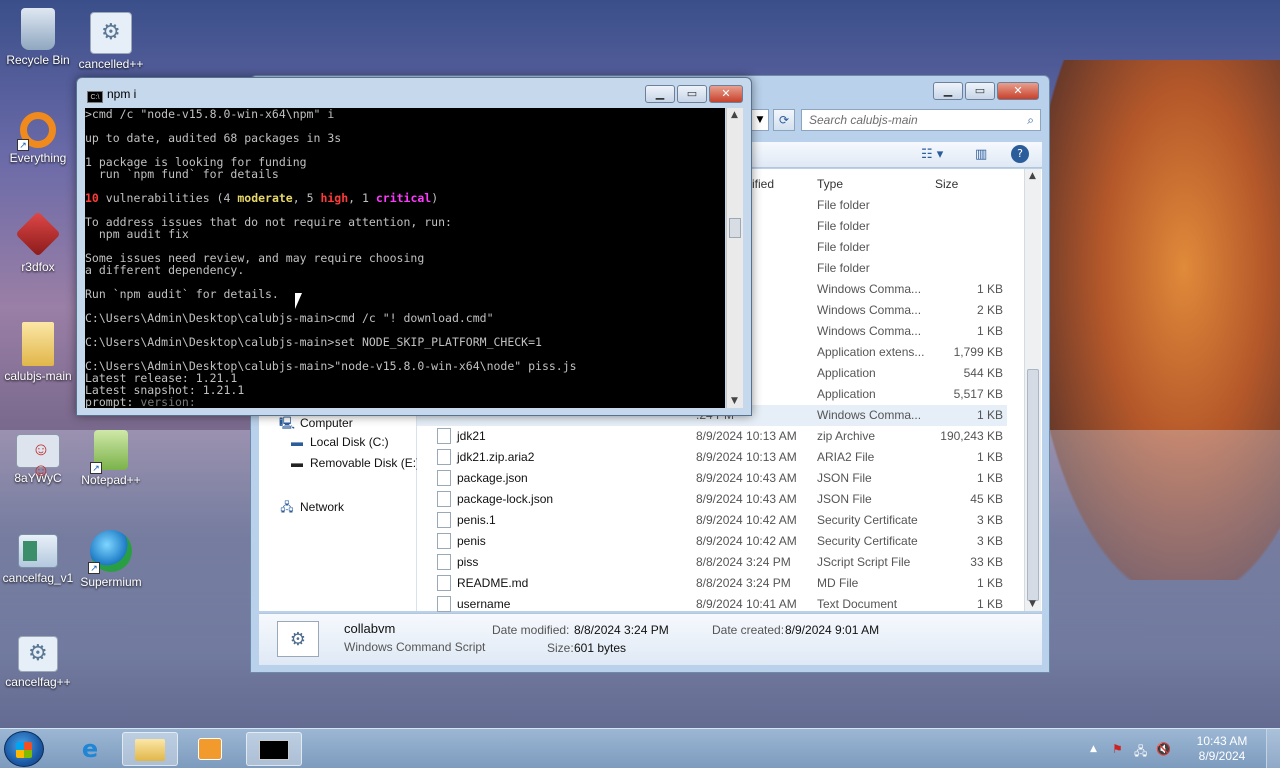 This screenshot has width=1280, height=768. What do you see at coordinates (165, 270) in the screenshot?
I see `console-line: a different dependency.` at bounding box center [165, 270].